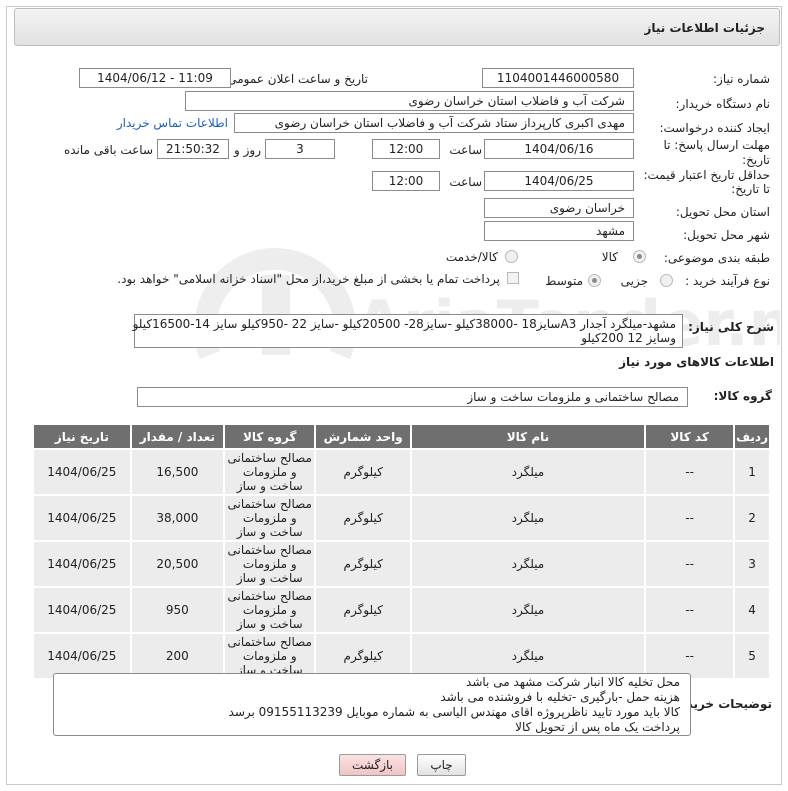  Describe the element at coordinates (731, 327) in the screenshot. I see `description-label: شرح کلی نیاز:` at that location.